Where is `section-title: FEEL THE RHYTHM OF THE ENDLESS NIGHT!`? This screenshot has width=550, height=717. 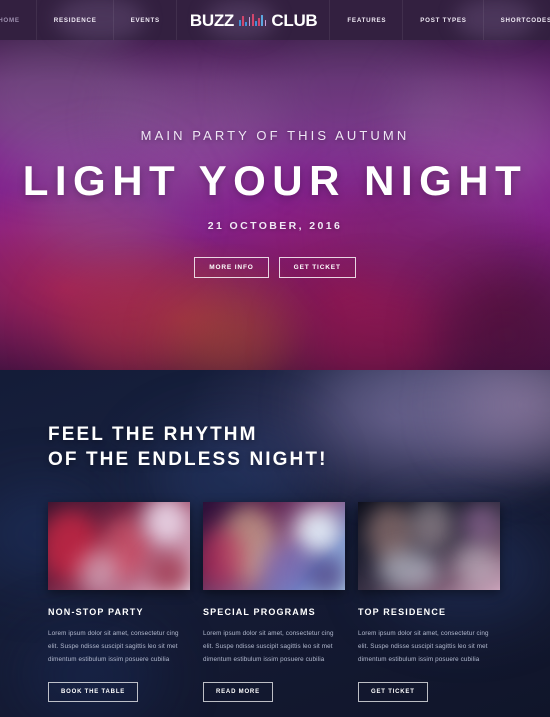 section-title: FEEL THE RHYTHM OF THE ENDLESS NIGHT! is located at coordinates (275, 447).